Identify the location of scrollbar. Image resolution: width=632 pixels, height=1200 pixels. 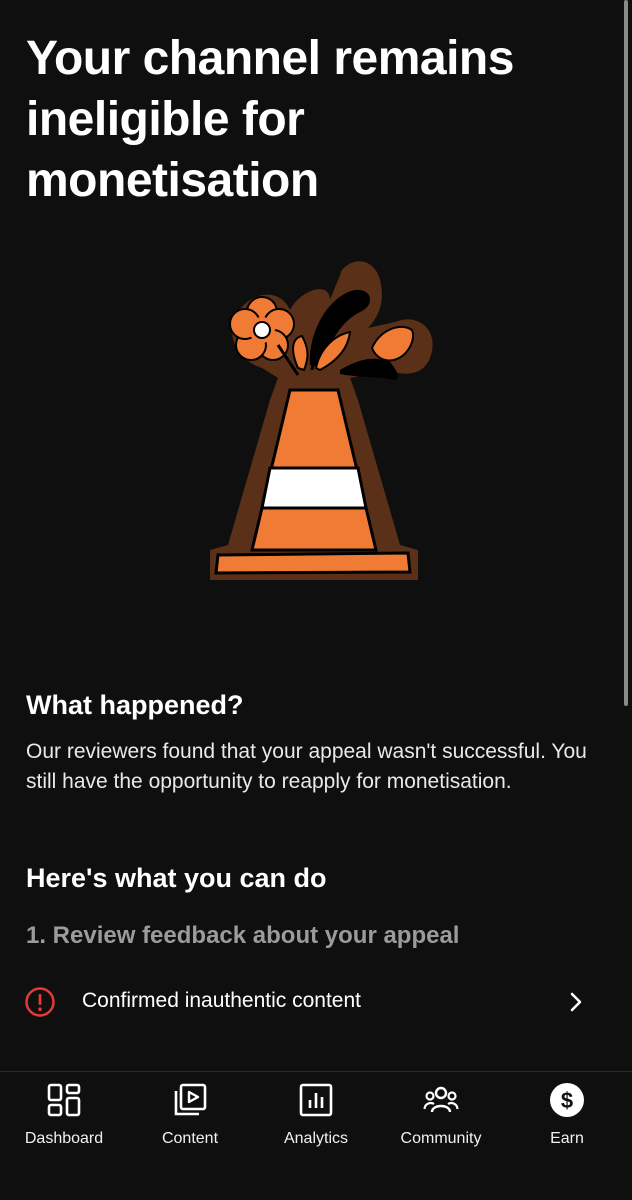
(626, 353).